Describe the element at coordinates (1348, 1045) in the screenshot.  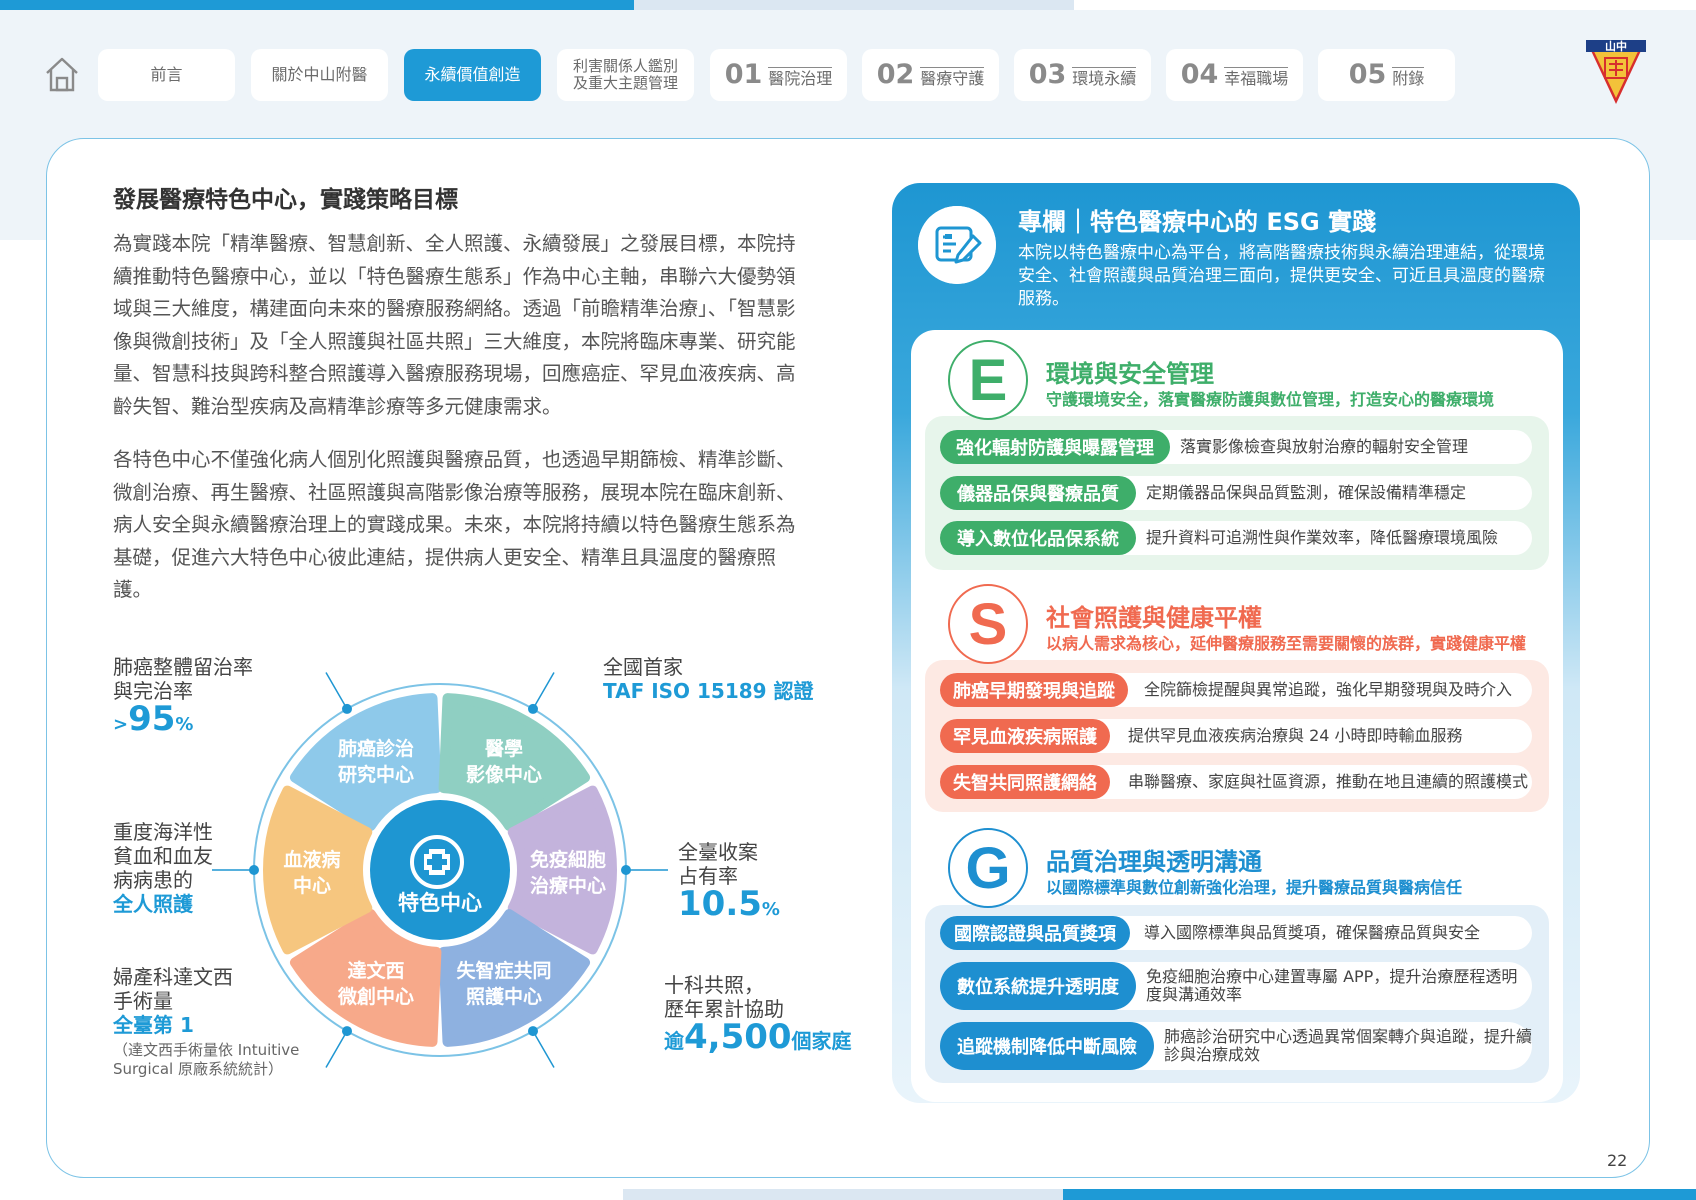
I see `g-item-desc: 肺癌診治研究中心透過異常個案轉介與追蹤，提升續診與治療成效` at that location.